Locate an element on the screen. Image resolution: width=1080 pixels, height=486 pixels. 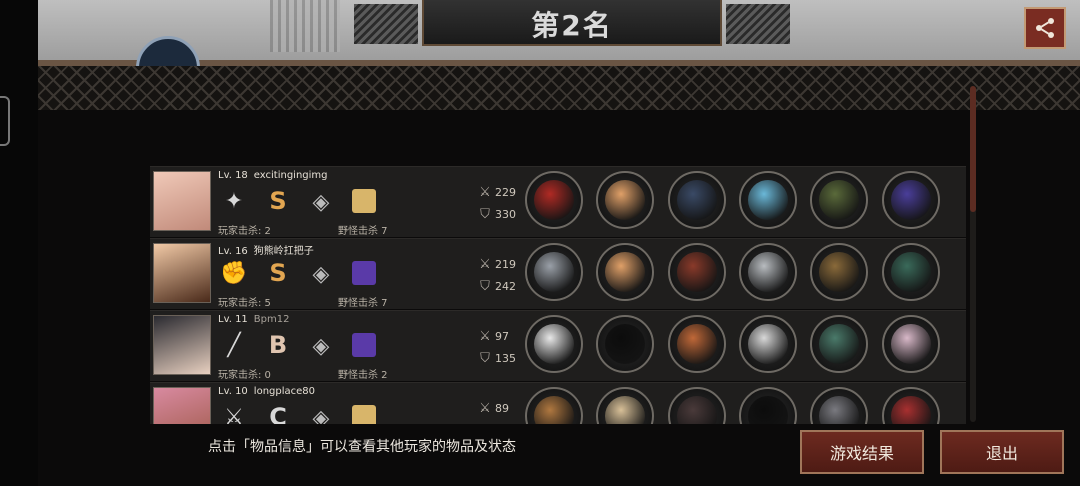
attack-value: 89 is located at coordinates (502, 408).